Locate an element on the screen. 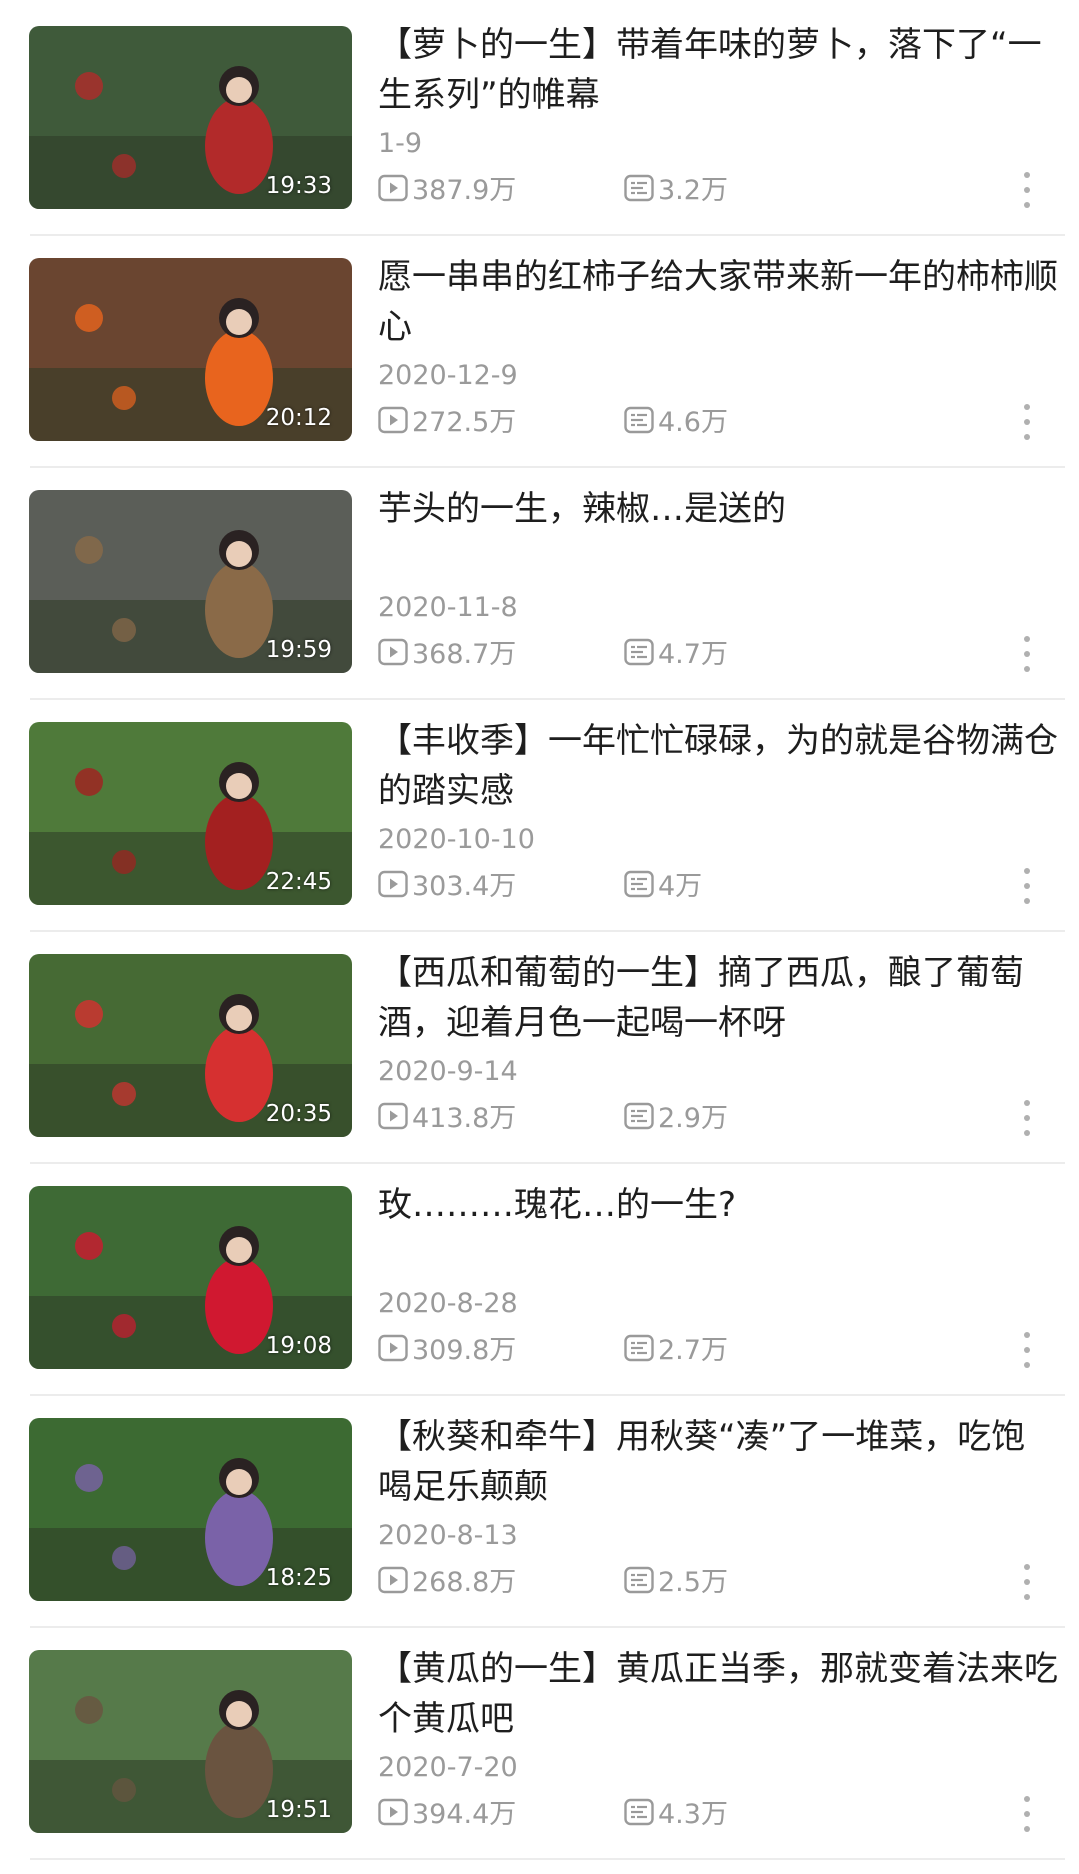  video-title: 【秋葵和牵牛】用秋葵“凑”了一堆菜，吃饱喝足乐颠颠 is located at coordinates (718, 1462).